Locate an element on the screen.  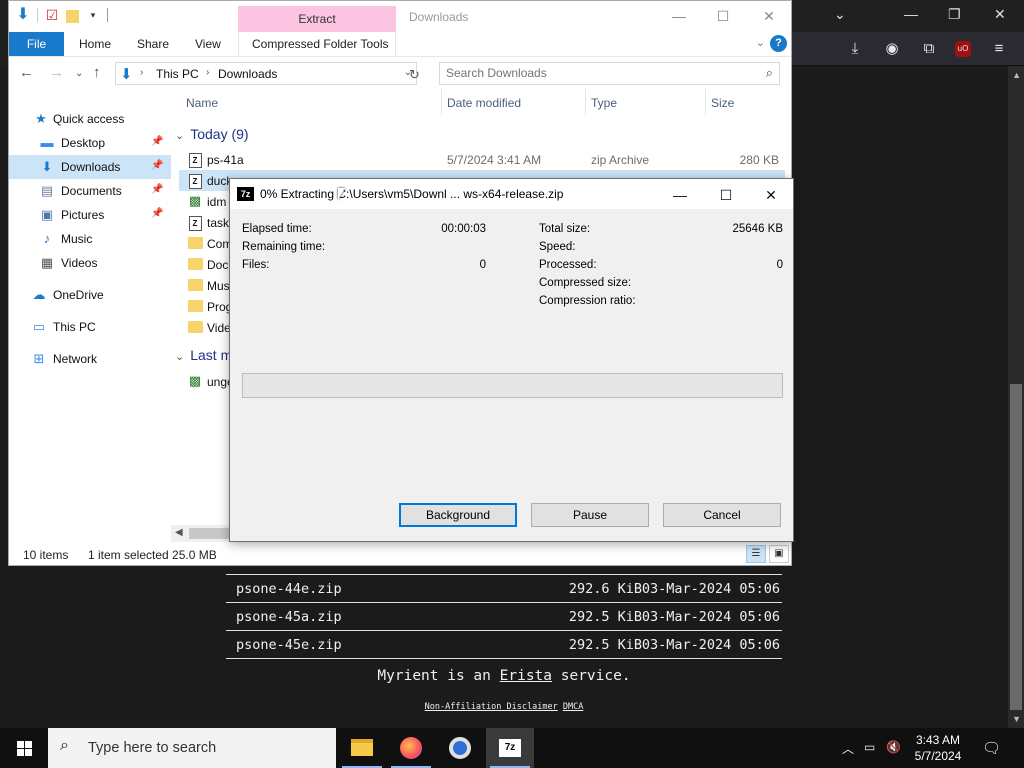
search-icon: ⌕ is located at coordinates (769, 73).